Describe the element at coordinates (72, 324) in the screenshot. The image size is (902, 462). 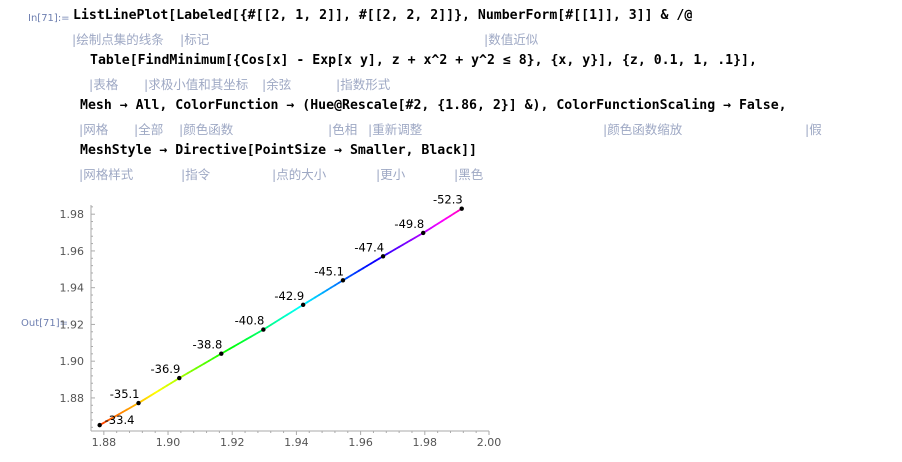
I see `y-tick-label: 1.92` at that location.